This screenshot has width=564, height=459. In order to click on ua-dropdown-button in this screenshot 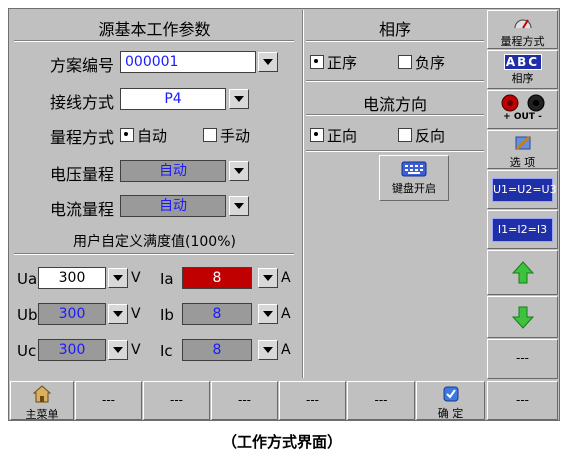, I will do `click(118, 278)`.